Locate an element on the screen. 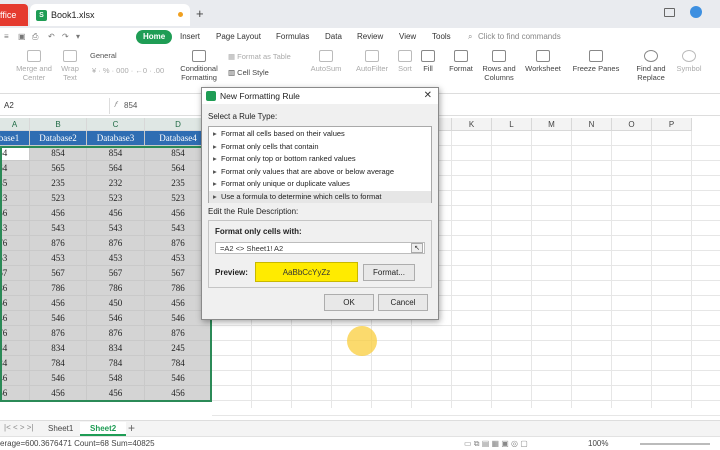 The height and width of the screenshot is (450, 720). cloud-icon is located at coordinates (696, 12).